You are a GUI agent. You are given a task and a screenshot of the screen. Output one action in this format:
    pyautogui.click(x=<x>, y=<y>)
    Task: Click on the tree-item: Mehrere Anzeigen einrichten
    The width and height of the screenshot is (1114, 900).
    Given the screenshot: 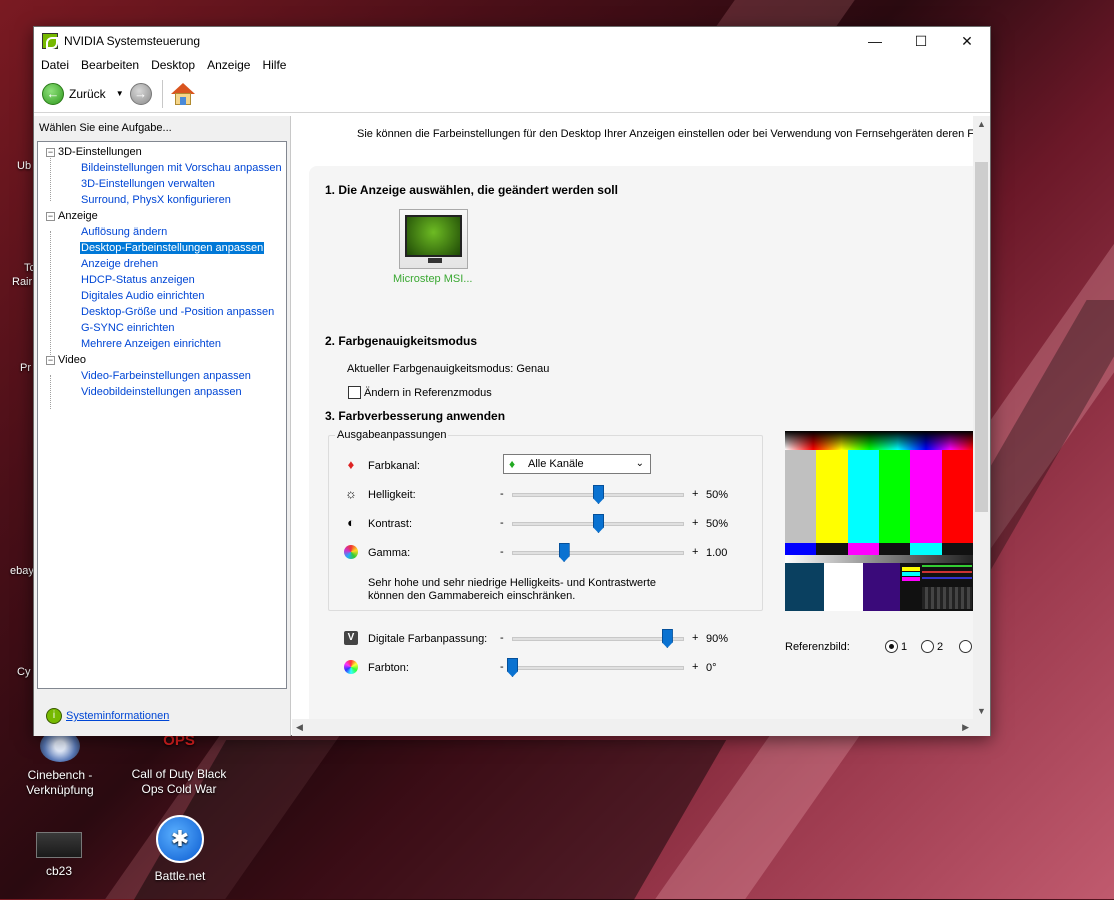 What is the action you would take?
    pyautogui.click(x=162, y=344)
    